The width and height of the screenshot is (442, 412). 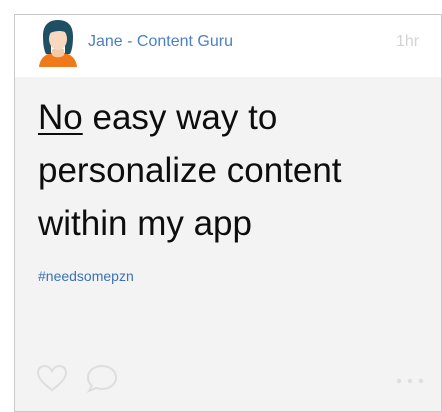 I want to click on post-title-emphasis: No, so click(x=60, y=117).